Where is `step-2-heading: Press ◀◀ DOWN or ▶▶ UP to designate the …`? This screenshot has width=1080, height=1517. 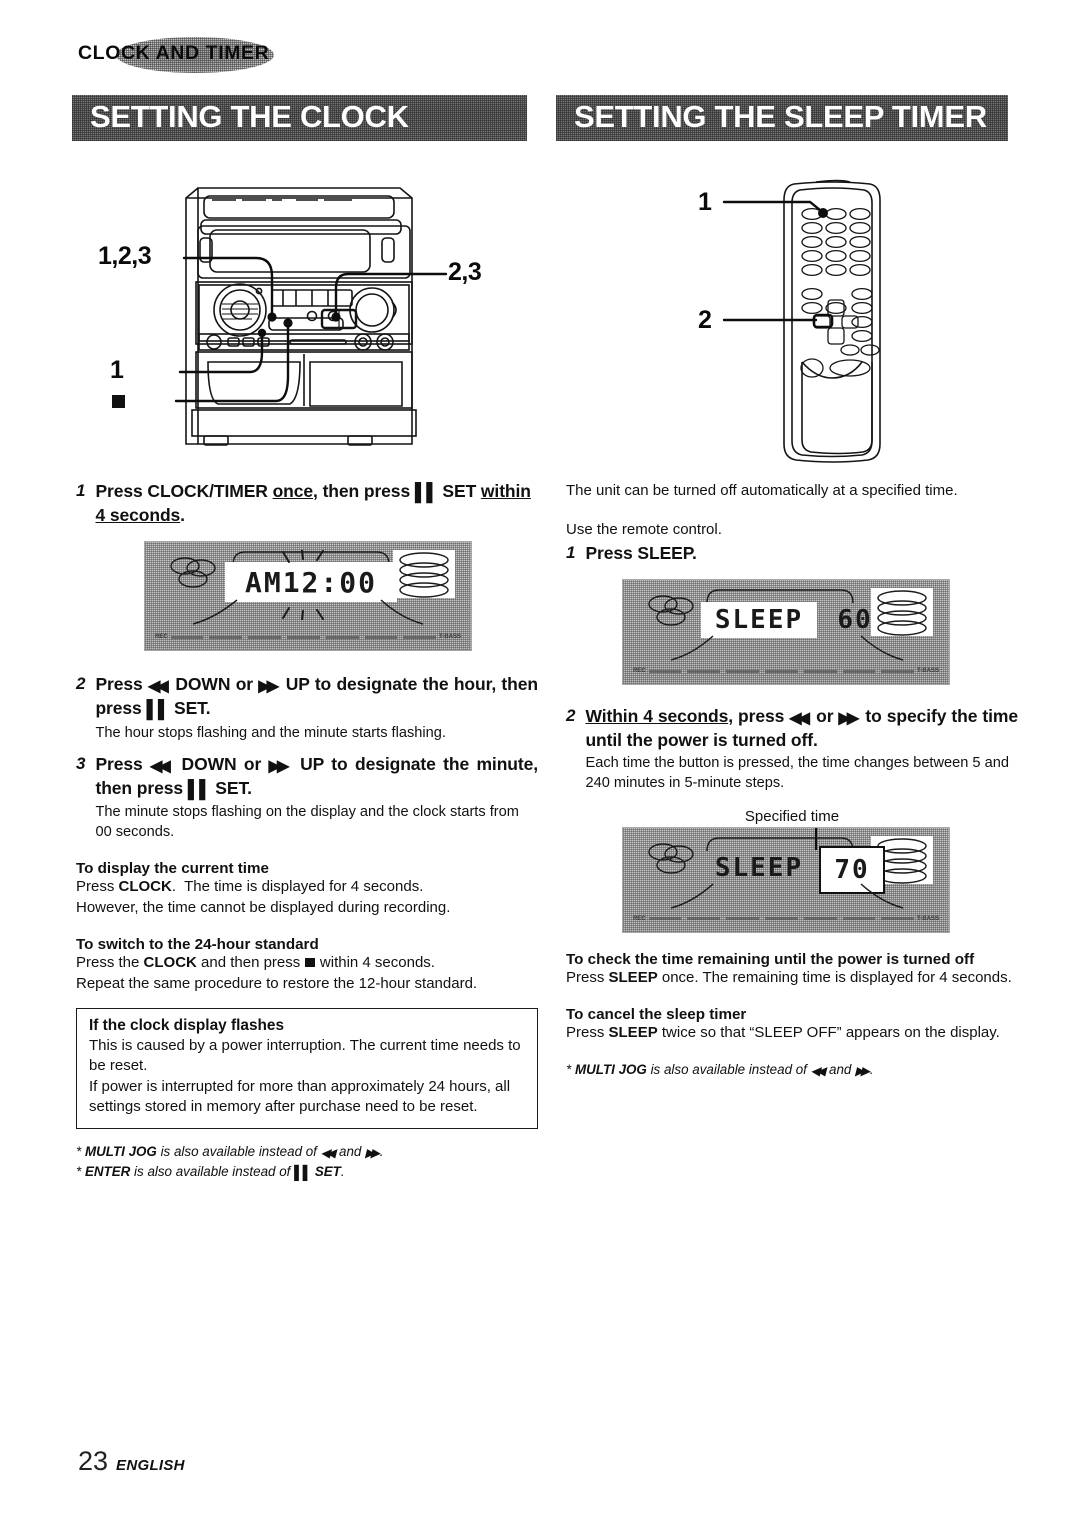
step-2-heading: Press ◀◀ DOWN or ▶▶ UP to designate the … is located at coordinates (316, 697).